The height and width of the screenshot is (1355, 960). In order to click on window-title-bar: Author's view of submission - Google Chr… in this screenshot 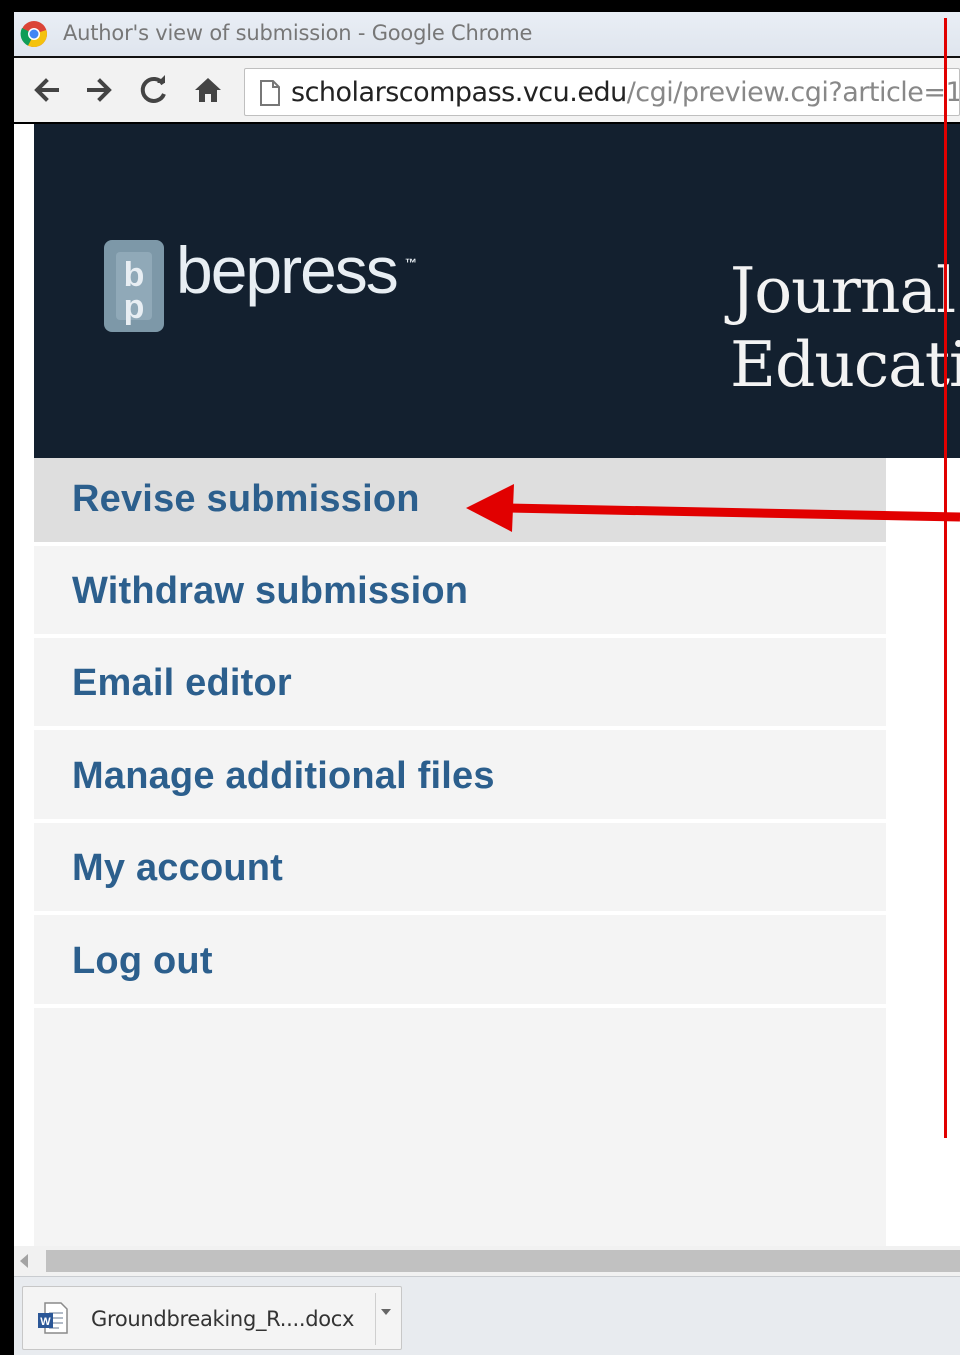, I will do `click(487, 34)`.